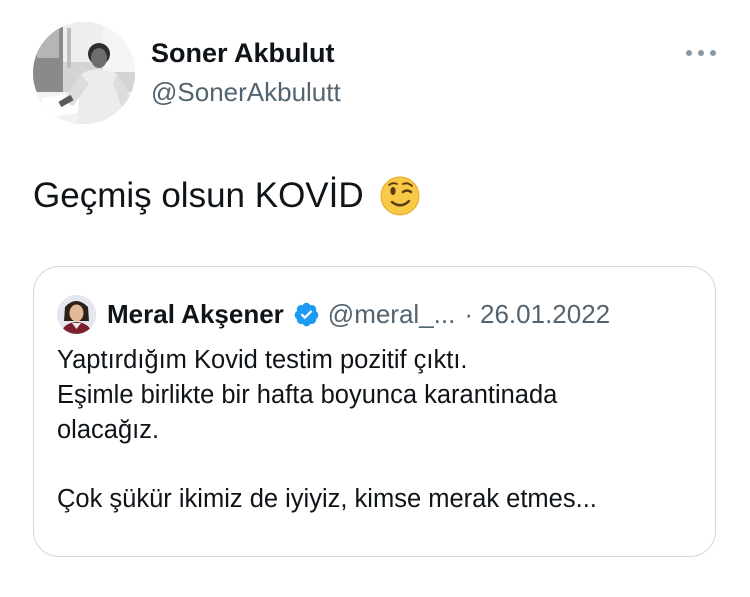 The height and width of the screenshot is (597, 750). What do you see at coordinates (400, 196) in the screenshot?
I see `winking-face-emoji` at bounding box center [400, 196].